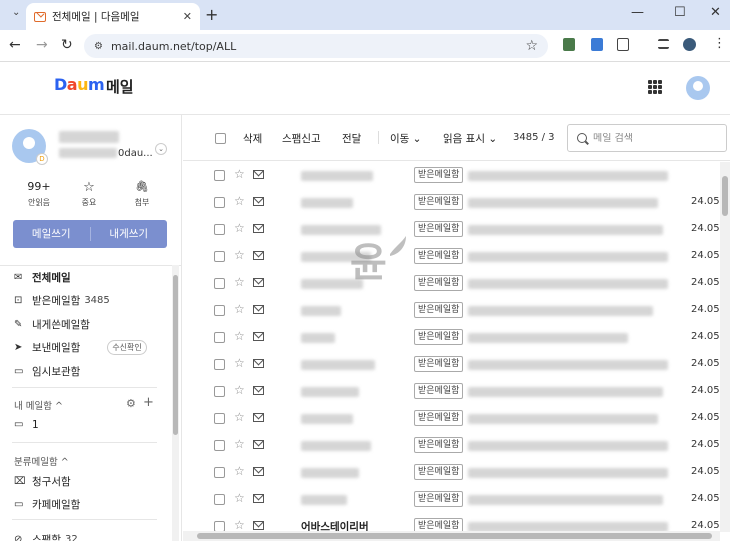 The image size is (730, 541). What do you see at coordinates (42, 277) in the screenshot?
I see `folder-all-mail: ✉ 전체메일` at bounding box center [42, 277].